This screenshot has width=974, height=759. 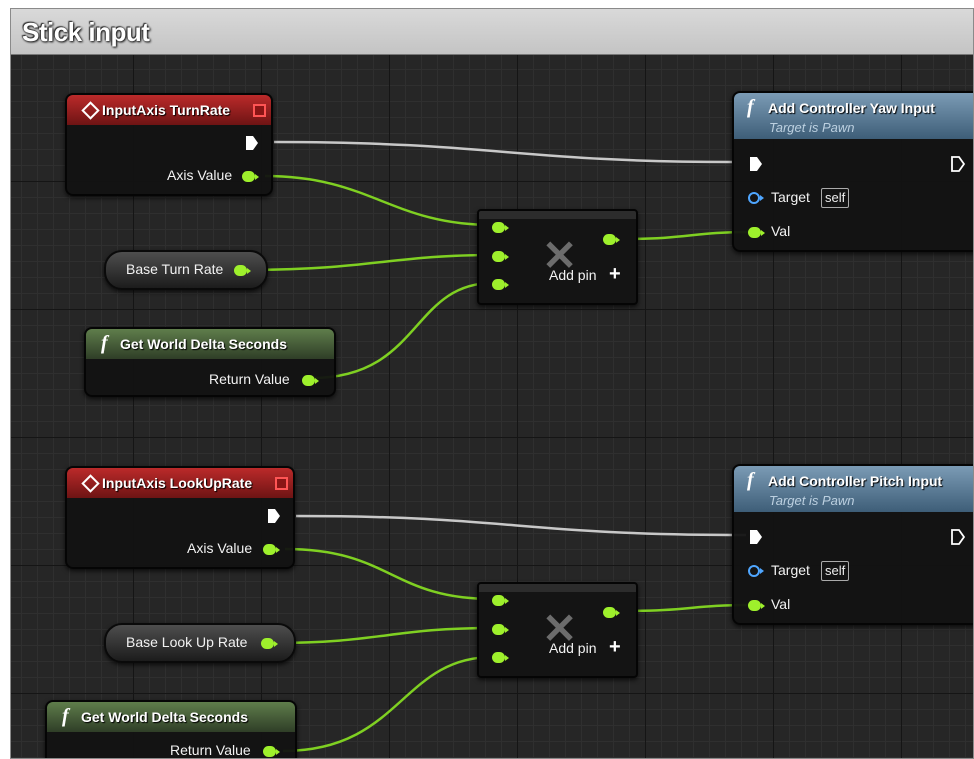 I want to click on graph-title-bar: Stick input, so click(x=492, y=32).